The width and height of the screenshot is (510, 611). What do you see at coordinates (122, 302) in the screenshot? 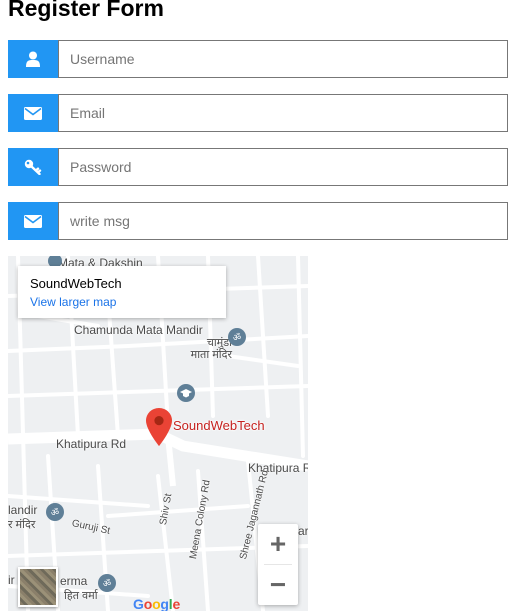
I see `view-larger-map-link: View larger map` at bounding box center [122, 302].